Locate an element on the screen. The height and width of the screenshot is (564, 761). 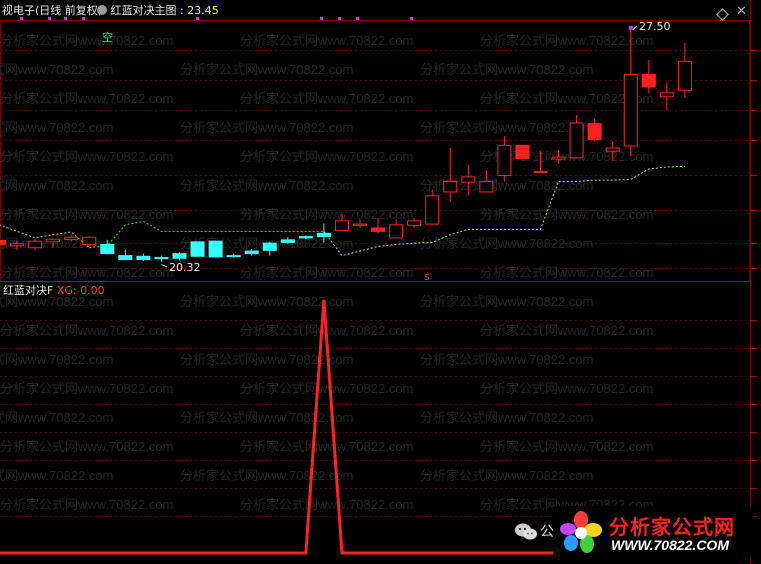
sub-panel-header: 红蓝对决F XG: 0.00 is located at coordinates (54, 291).